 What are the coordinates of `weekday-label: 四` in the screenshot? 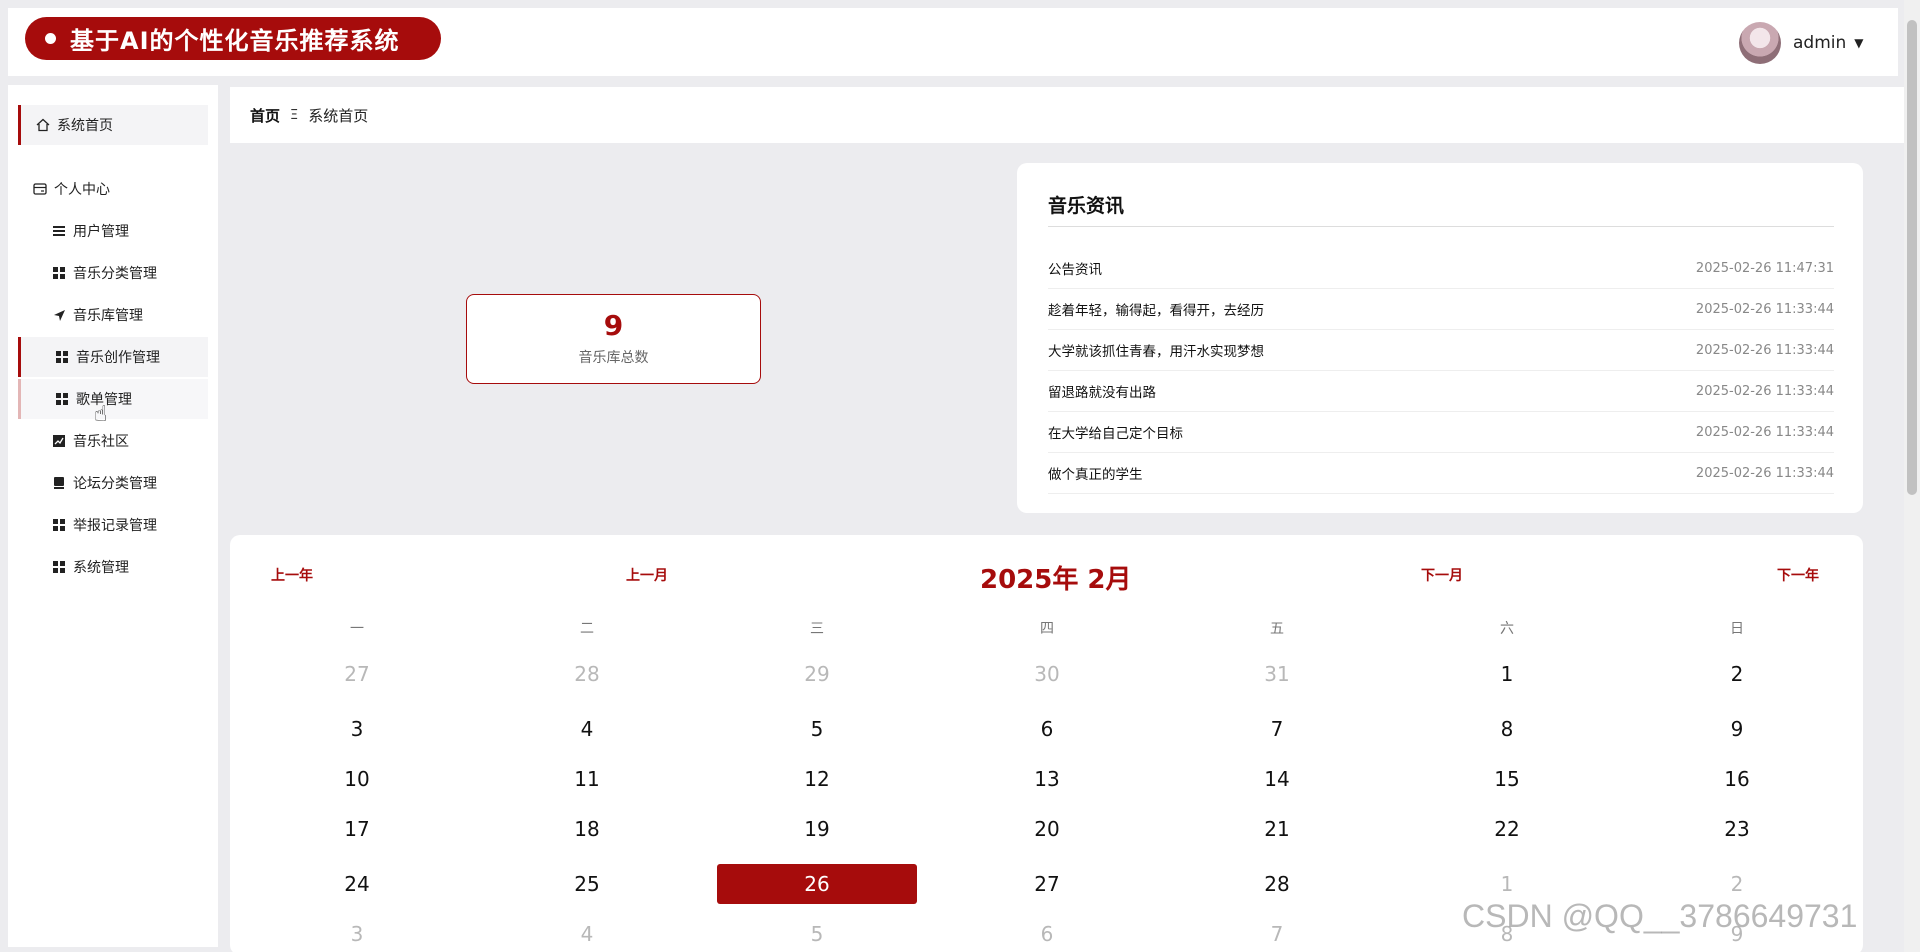 It's located at (1047, 629).